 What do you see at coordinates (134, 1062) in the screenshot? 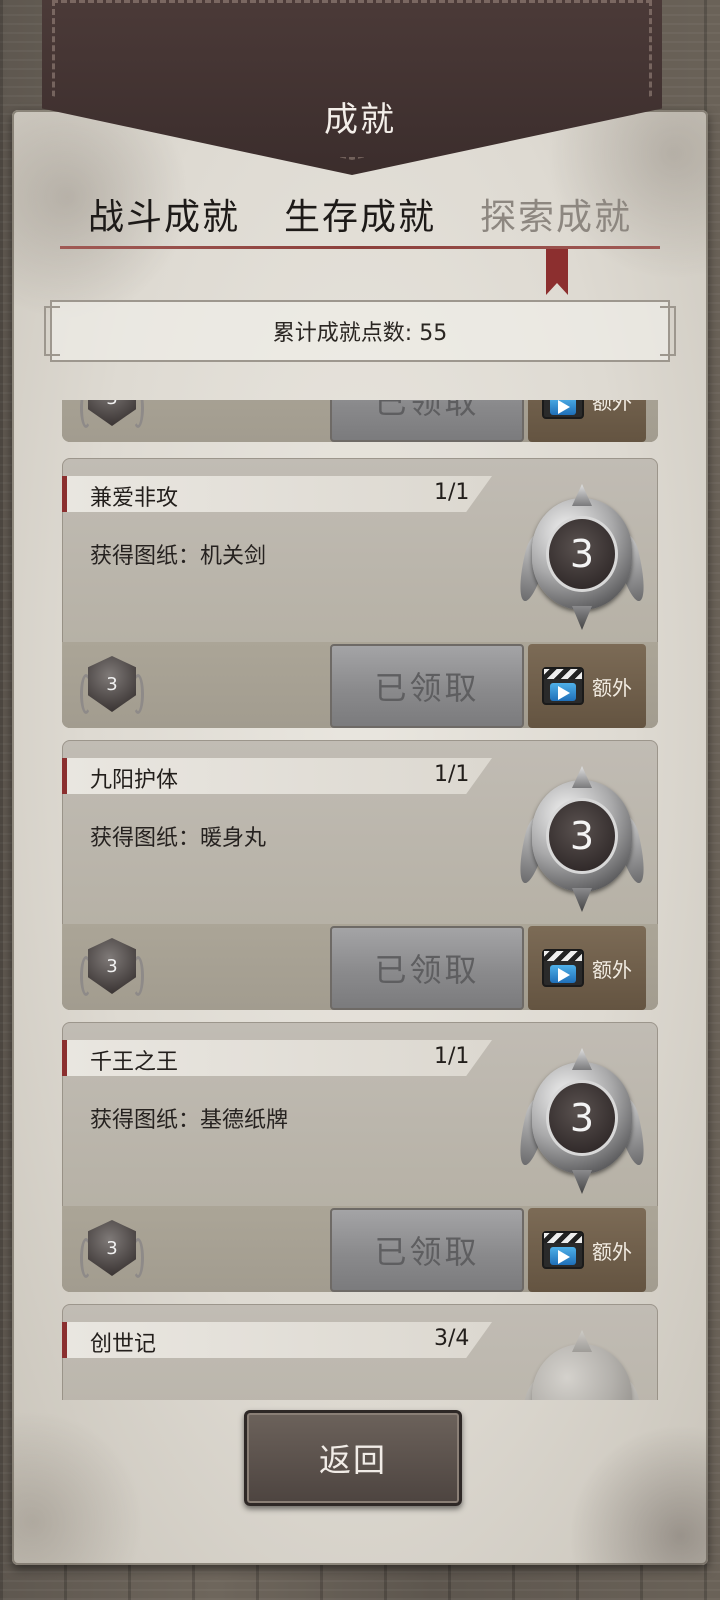
I see `achievement-name: 千王之王` at bounding box center [134, 1062].